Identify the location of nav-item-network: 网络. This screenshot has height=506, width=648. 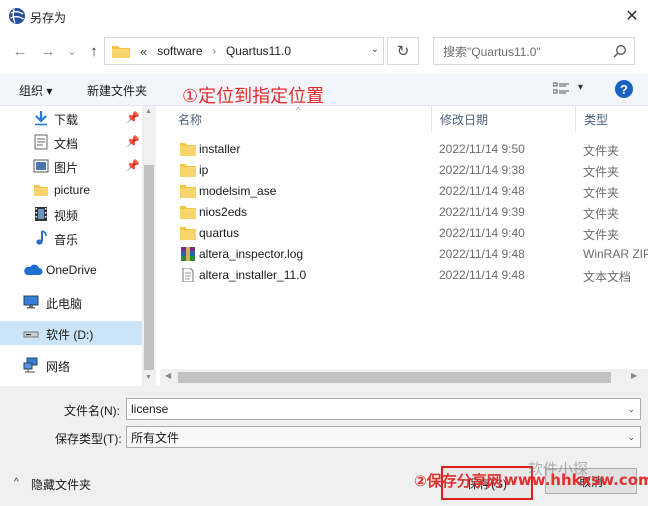
(71, 365).